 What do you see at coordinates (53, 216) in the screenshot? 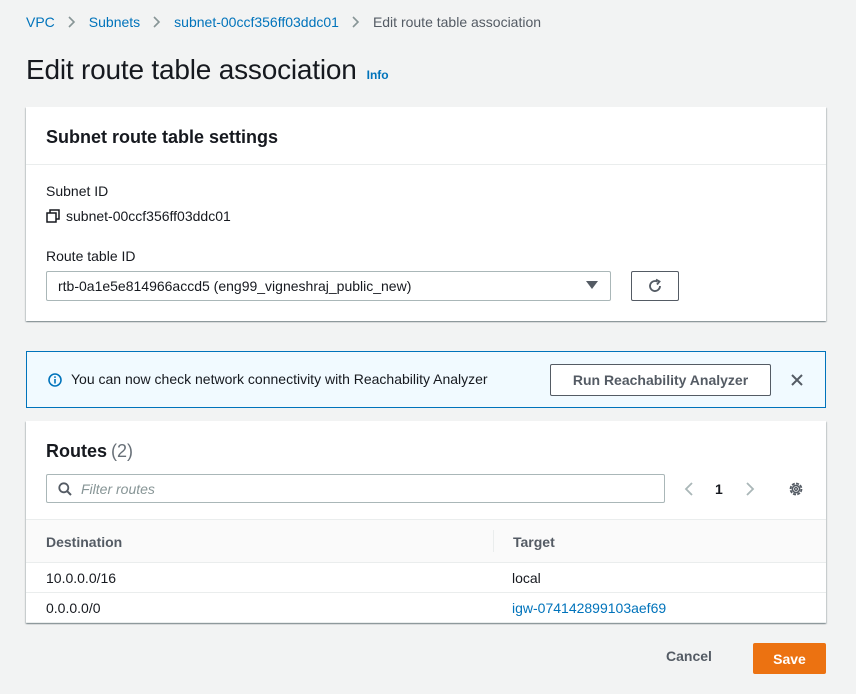
I see `copy-icon` at bounding box center [53, 216].